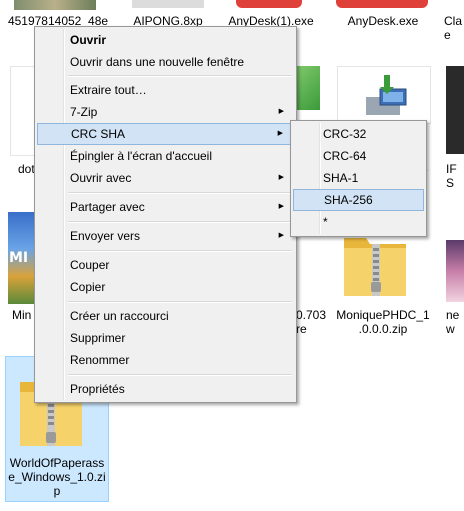 Image resolution: width=464 pixels, height=511 pixels. I want to click on menu-item-label: Envoyer vers, so click(105, 236).